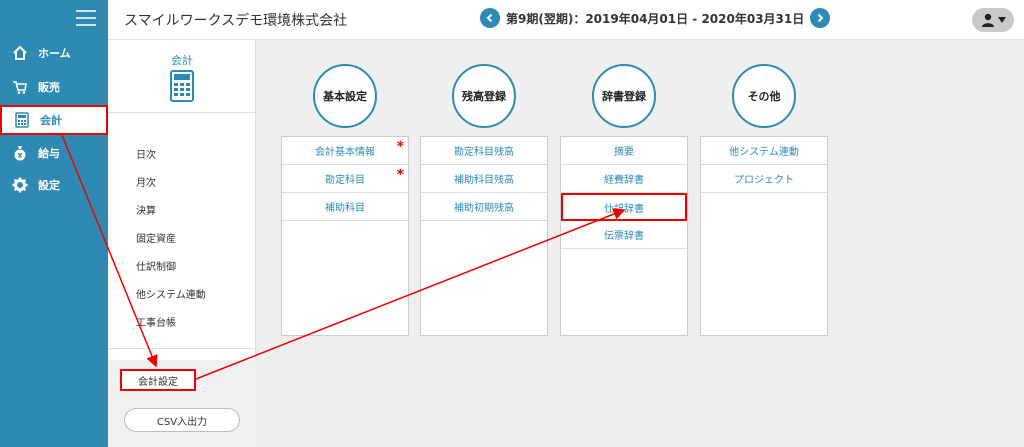  I want to click on menu-item-voucher-dictionary: 伝票辞書, so click(624, 235).